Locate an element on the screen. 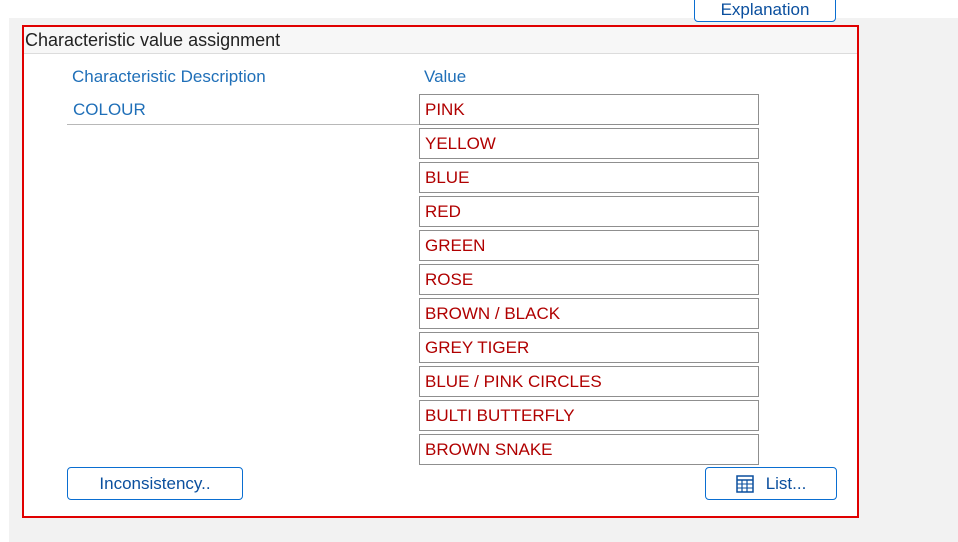 This screenshot has height=542, width=958. value-field: BLUE / PINK CIRCLES is located at coordinates (589, 381).